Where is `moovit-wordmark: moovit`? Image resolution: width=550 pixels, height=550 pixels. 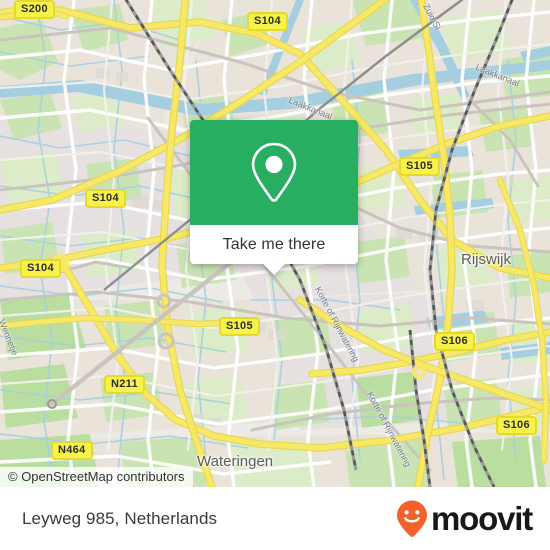
moovit-wordmark: moovit is located at coordinates (482, 518).